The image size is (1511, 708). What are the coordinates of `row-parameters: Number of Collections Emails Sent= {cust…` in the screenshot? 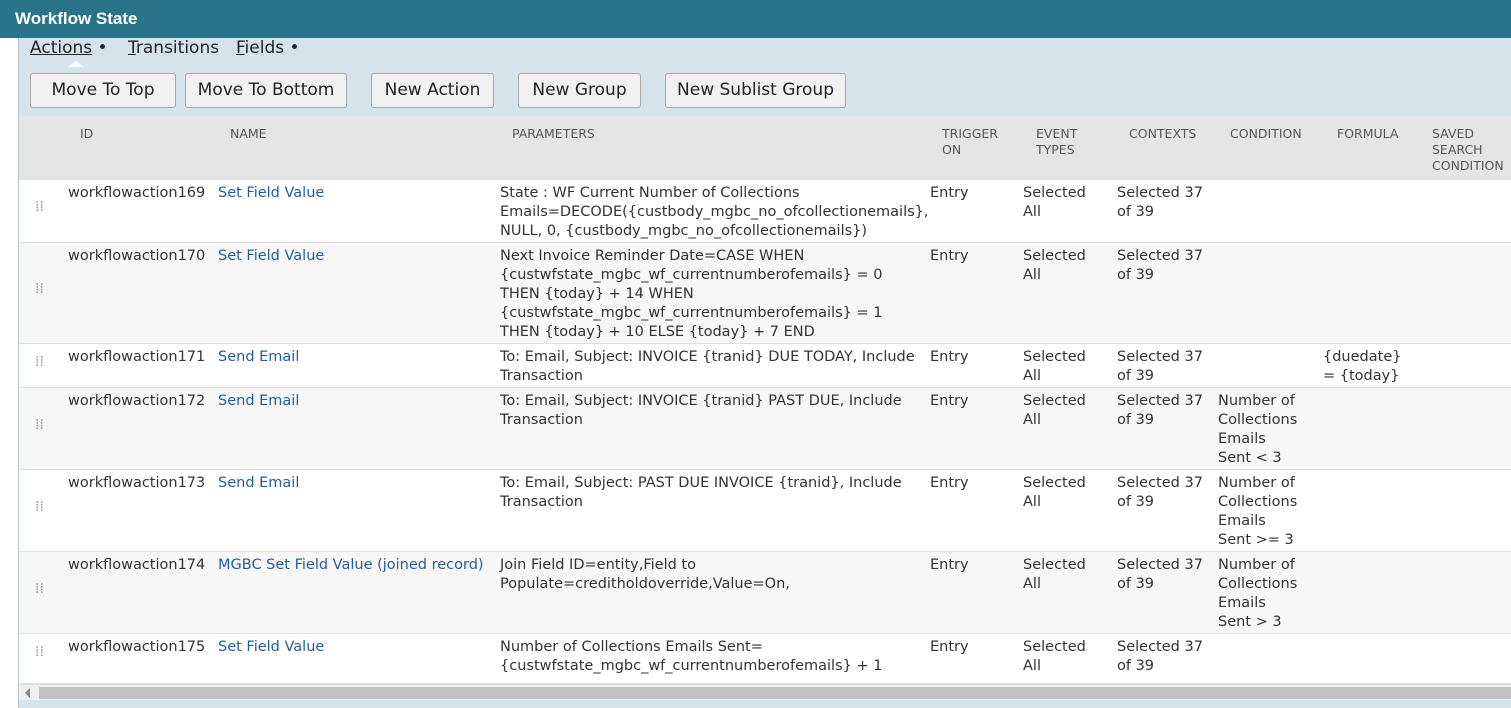 It's located at (691, 656).